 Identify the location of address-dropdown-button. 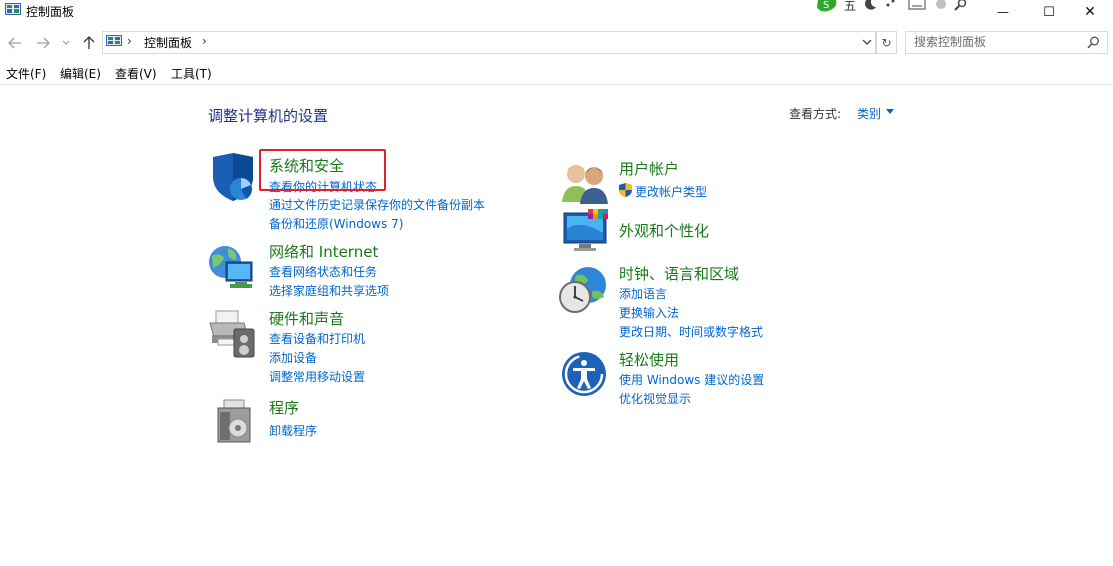
(866, 41).